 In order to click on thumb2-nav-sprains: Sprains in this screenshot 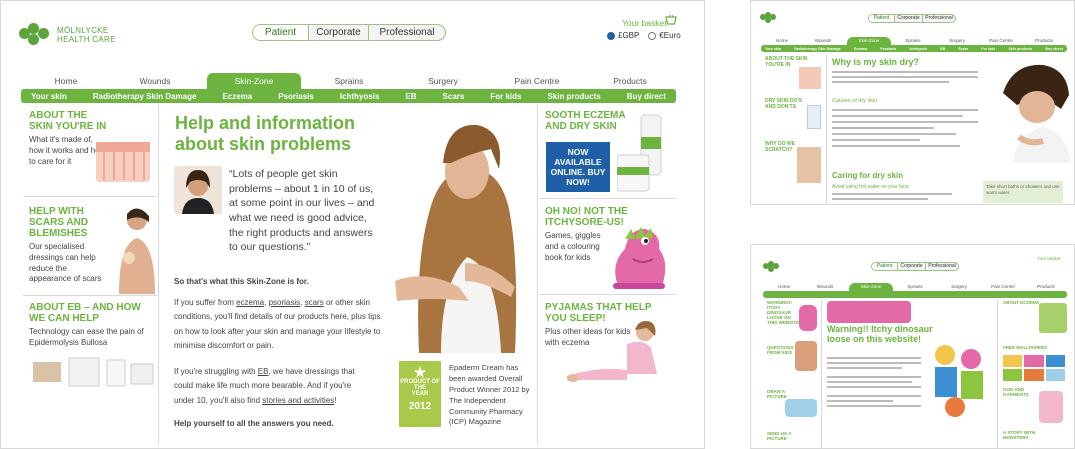, I will do `click(913, 41)`.